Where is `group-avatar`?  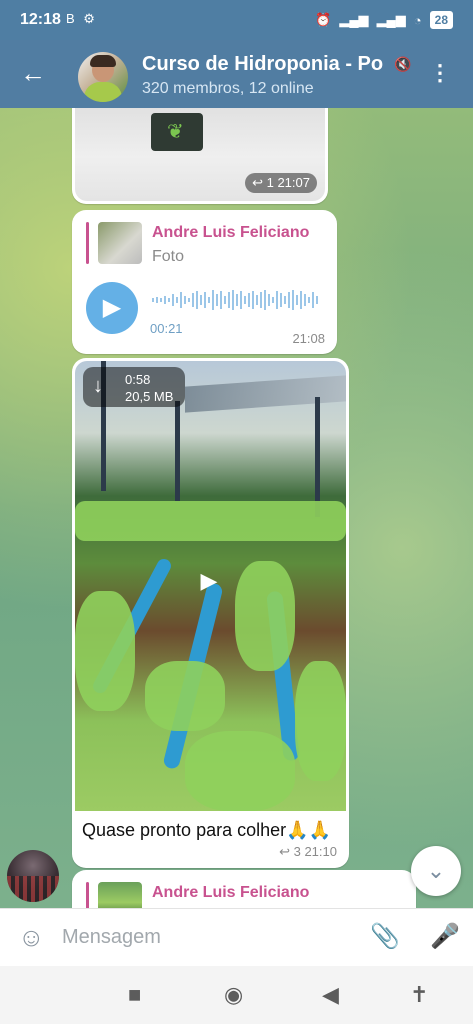 group-avatar is located at coordinates (103, 77).